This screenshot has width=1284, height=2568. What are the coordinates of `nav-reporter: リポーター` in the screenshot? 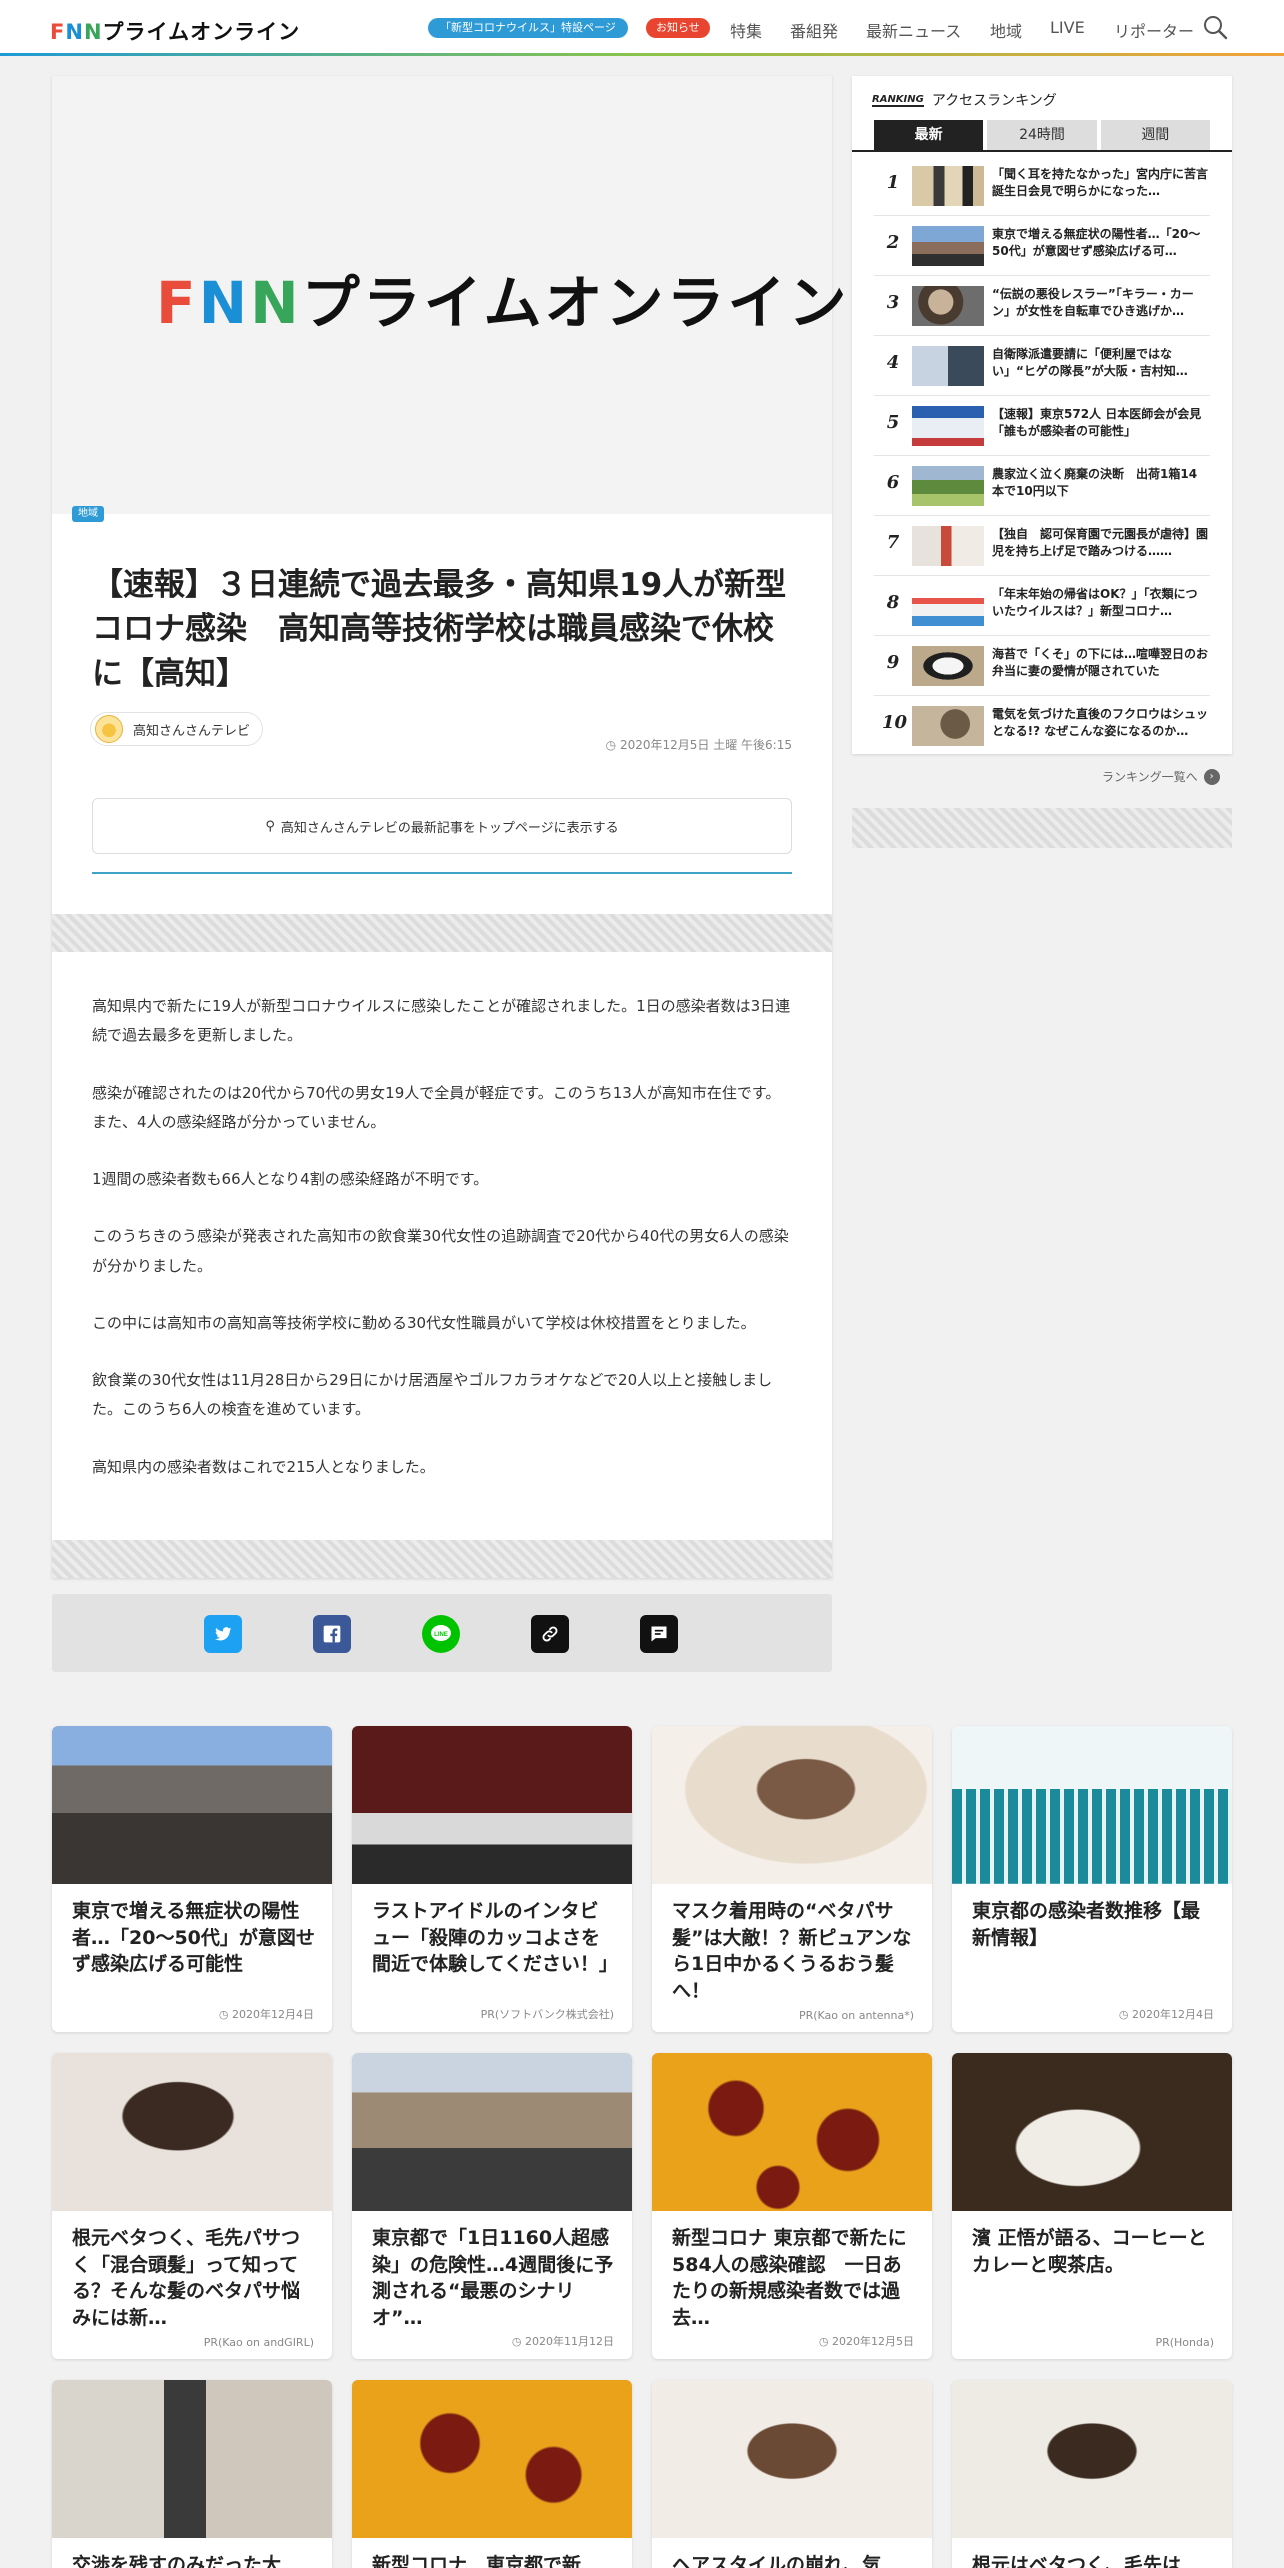 It's located at (1154, 30).